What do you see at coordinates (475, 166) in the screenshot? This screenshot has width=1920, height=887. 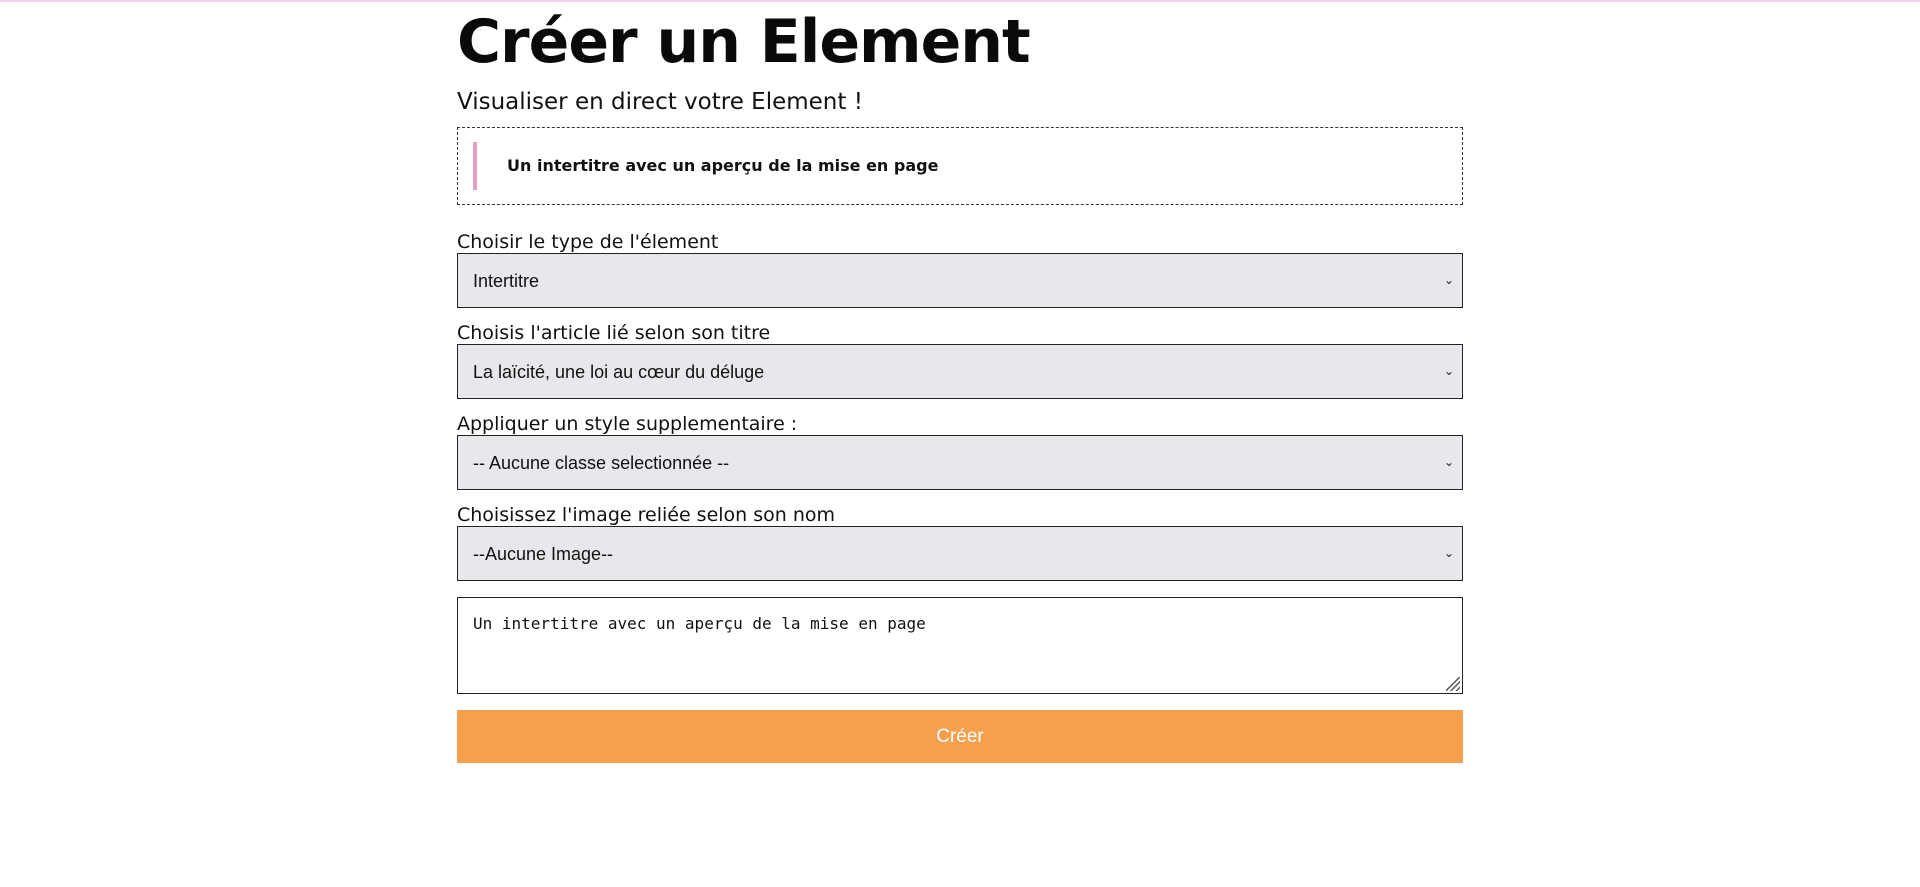 I see `preview-accent-bar` at bounding box center [475, 166].